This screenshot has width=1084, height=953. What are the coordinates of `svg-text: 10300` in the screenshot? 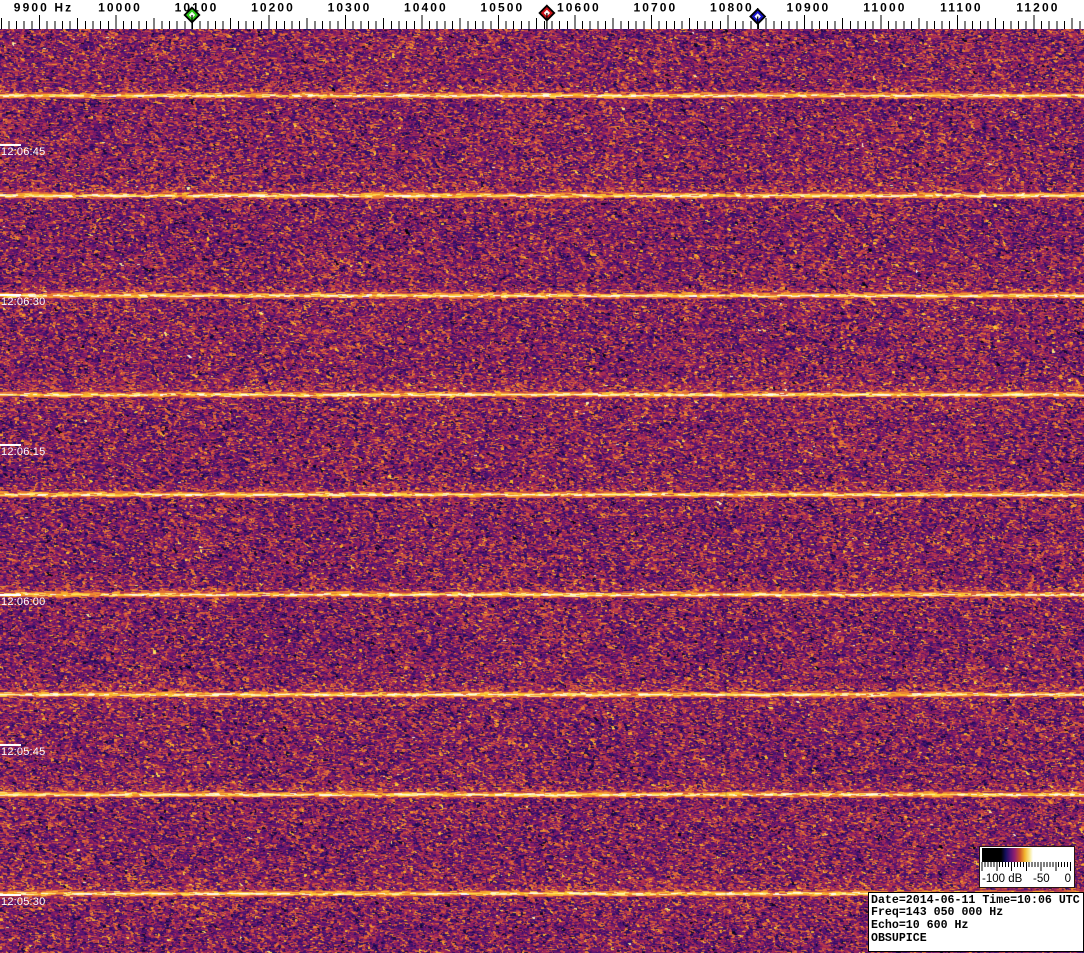 It's located at (350, 8).